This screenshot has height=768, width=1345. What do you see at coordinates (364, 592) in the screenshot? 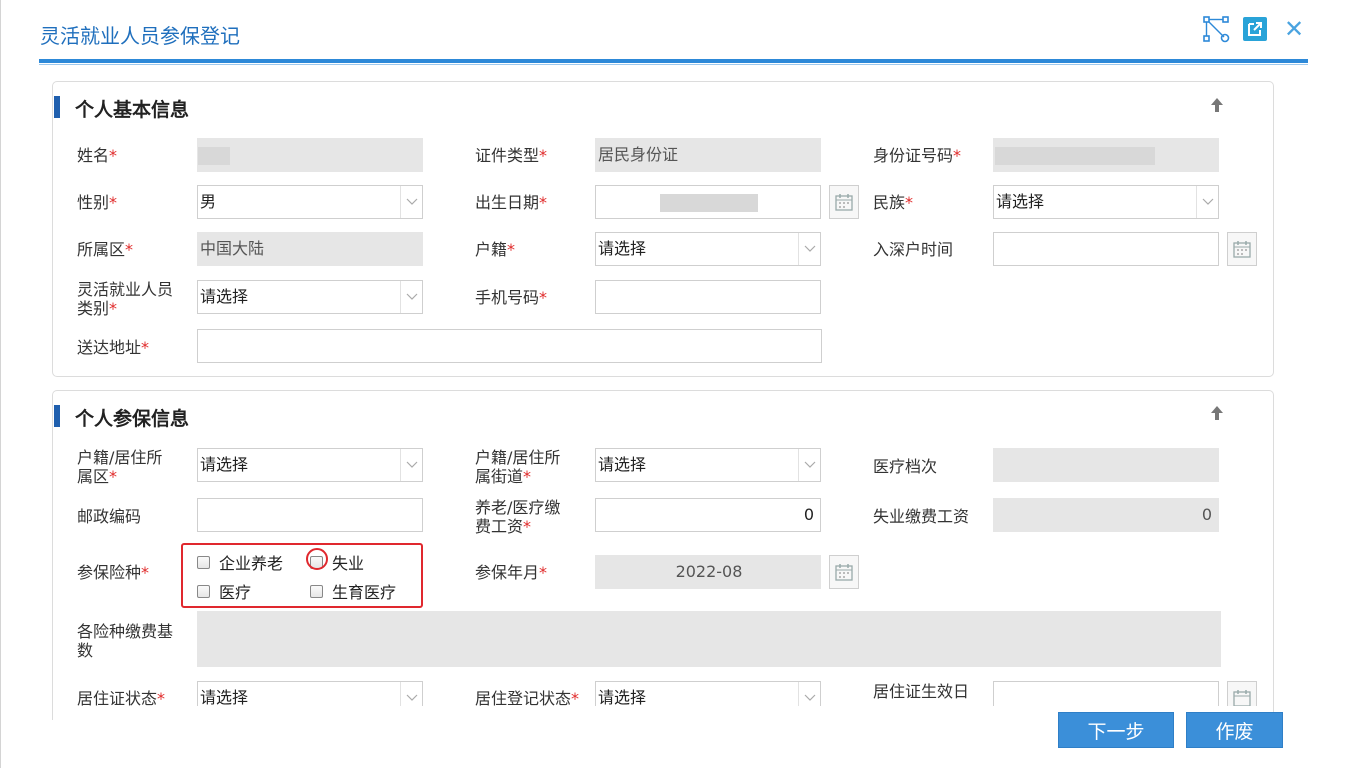
I see `checkbox-label: 生育医疗` at bounding box center [364, 592].